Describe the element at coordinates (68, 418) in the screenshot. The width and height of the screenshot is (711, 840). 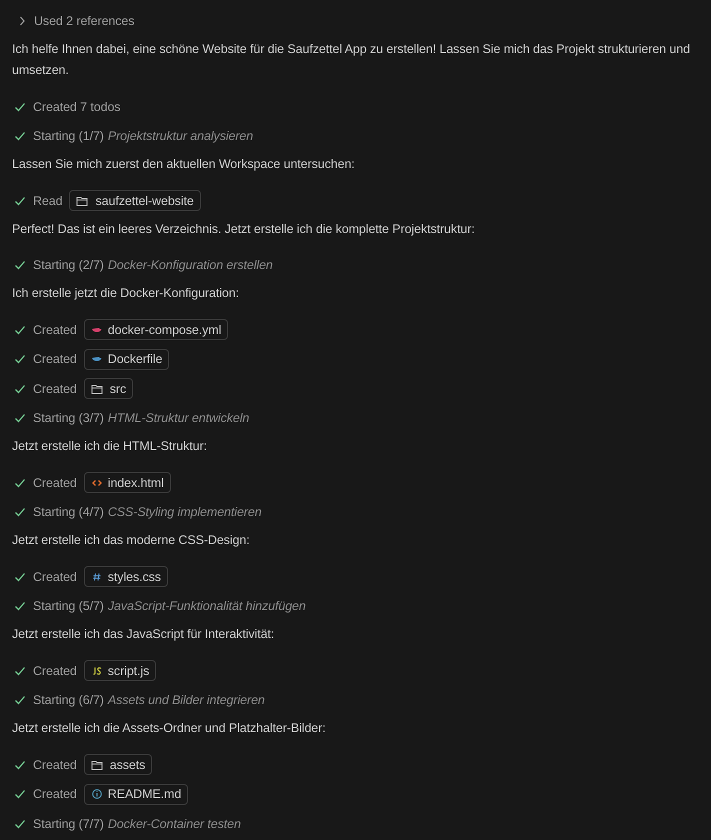
I see `step-label: Starting (3/7)` at that location.